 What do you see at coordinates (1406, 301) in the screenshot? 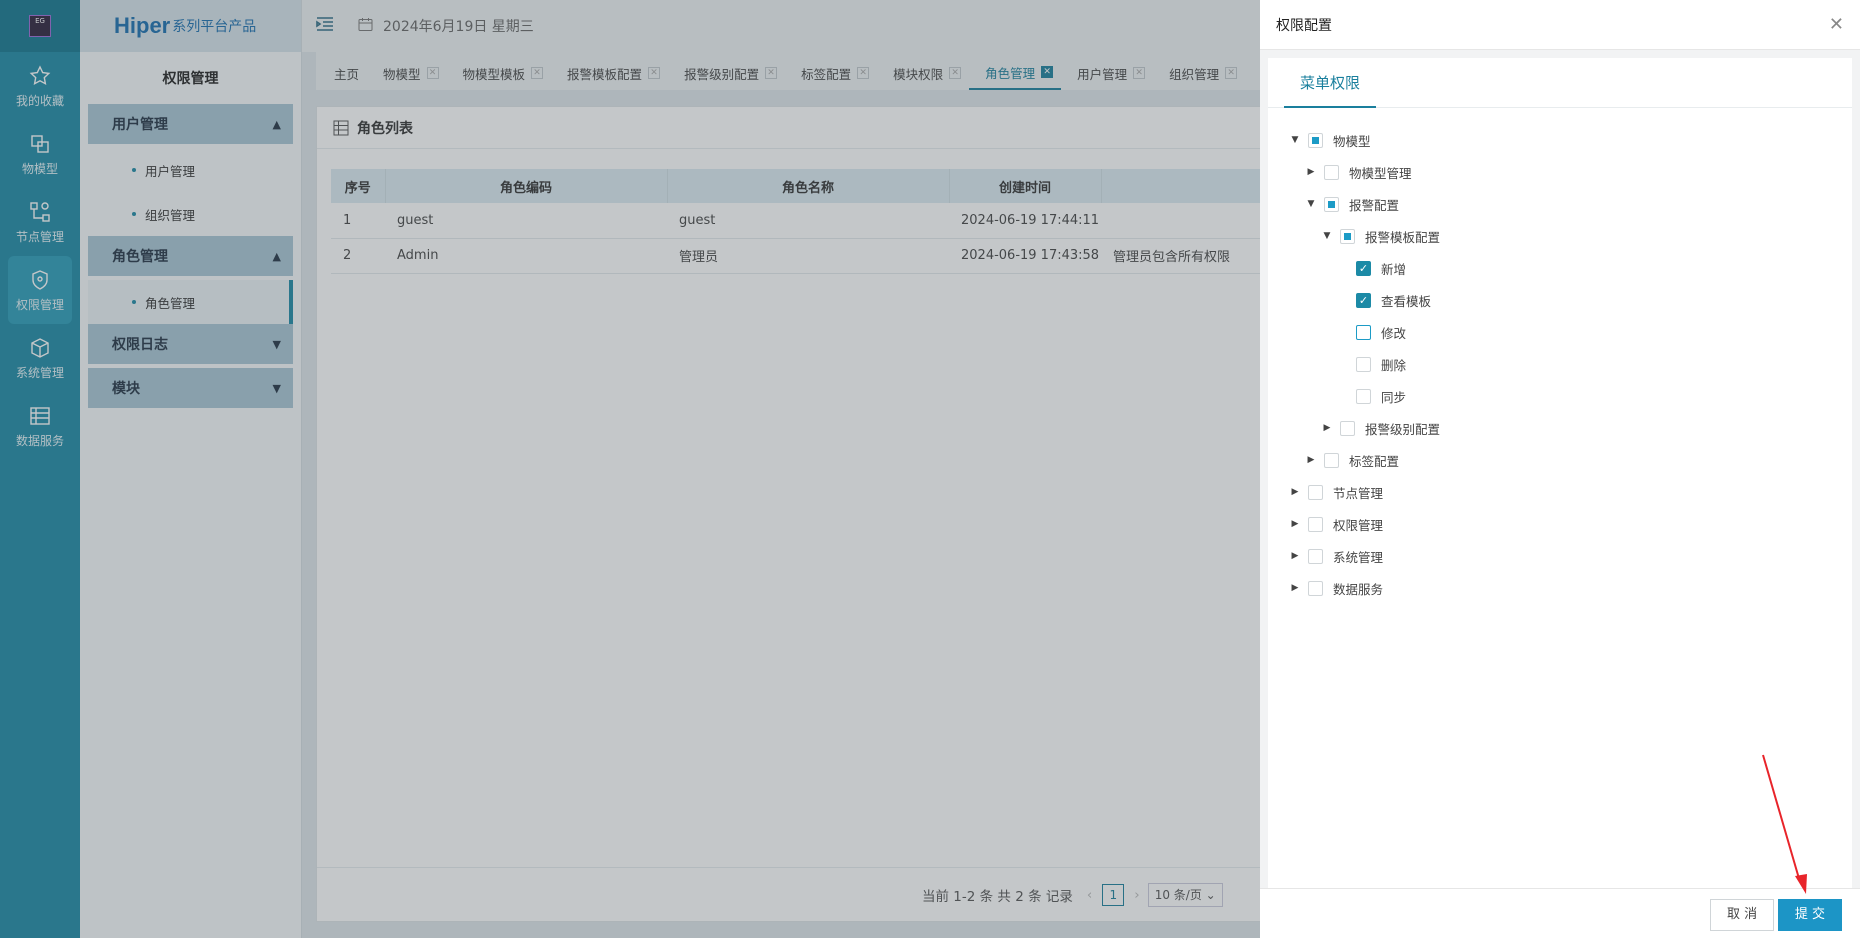
I see `tree-node-label: 查看模板` at bounding box center [1406, 301].